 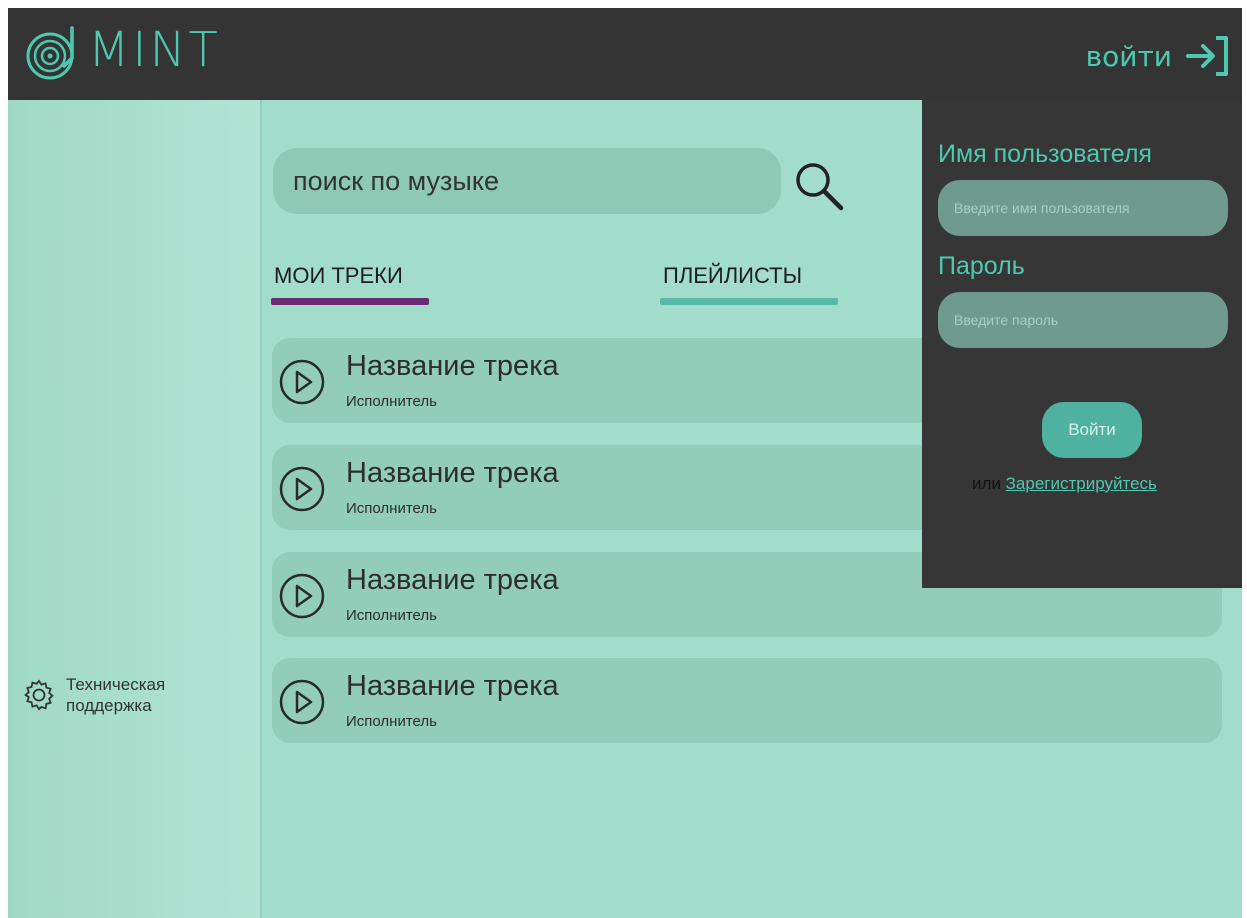 What do you see at coordinates (50, 53) in the screenshot?
I see `vinyl-logo-icon` at bounding box center [50, 53].